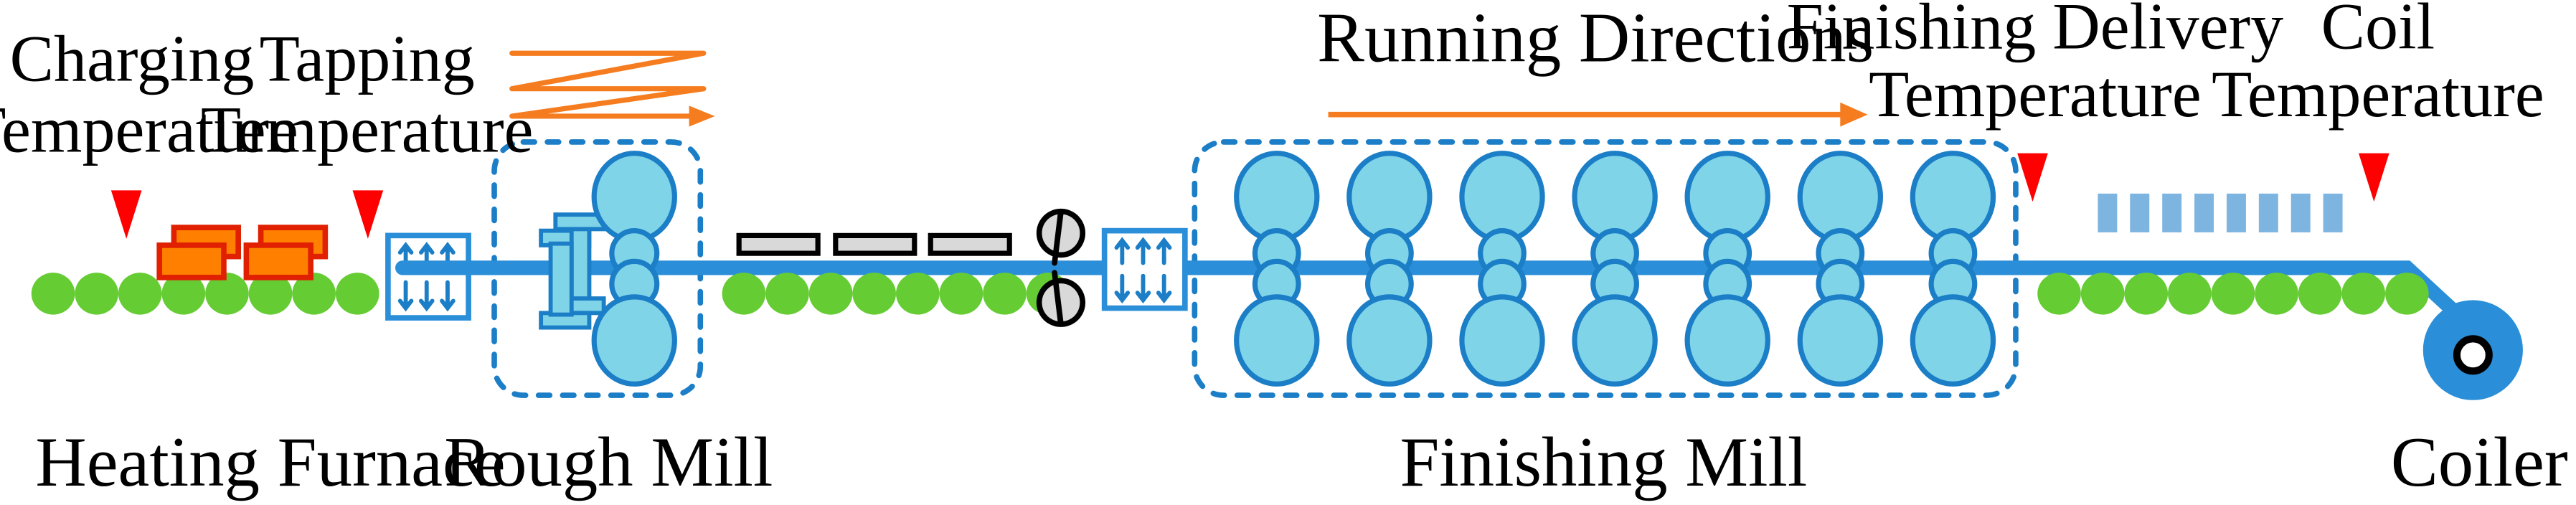 Image resolution: width=2576 pixels, height=505 pixels. What do you see at coordinates (2479, 462) in the screenshot?
I see `station-label-coiler: Coiler` at bounding box center [2479, 462].